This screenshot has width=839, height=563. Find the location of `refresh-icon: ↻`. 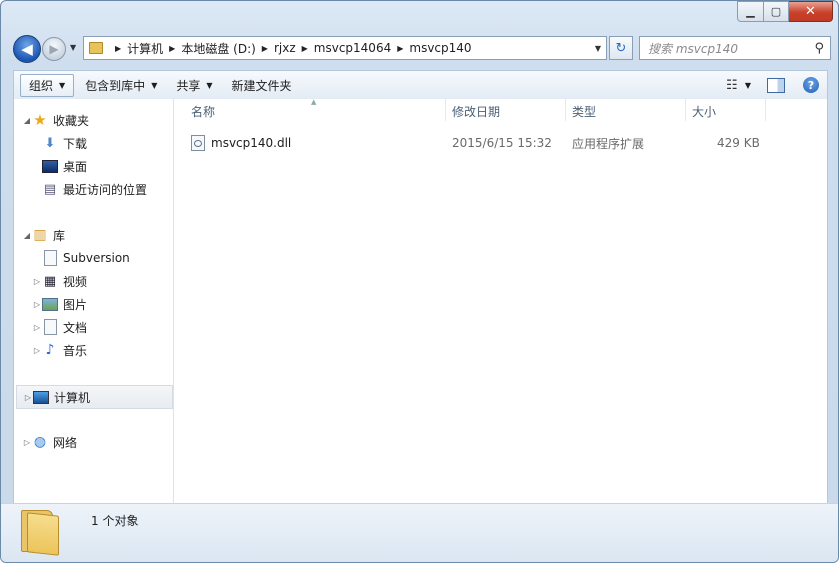

refresh-icon: ↻ is located at coordinates (621, 48).